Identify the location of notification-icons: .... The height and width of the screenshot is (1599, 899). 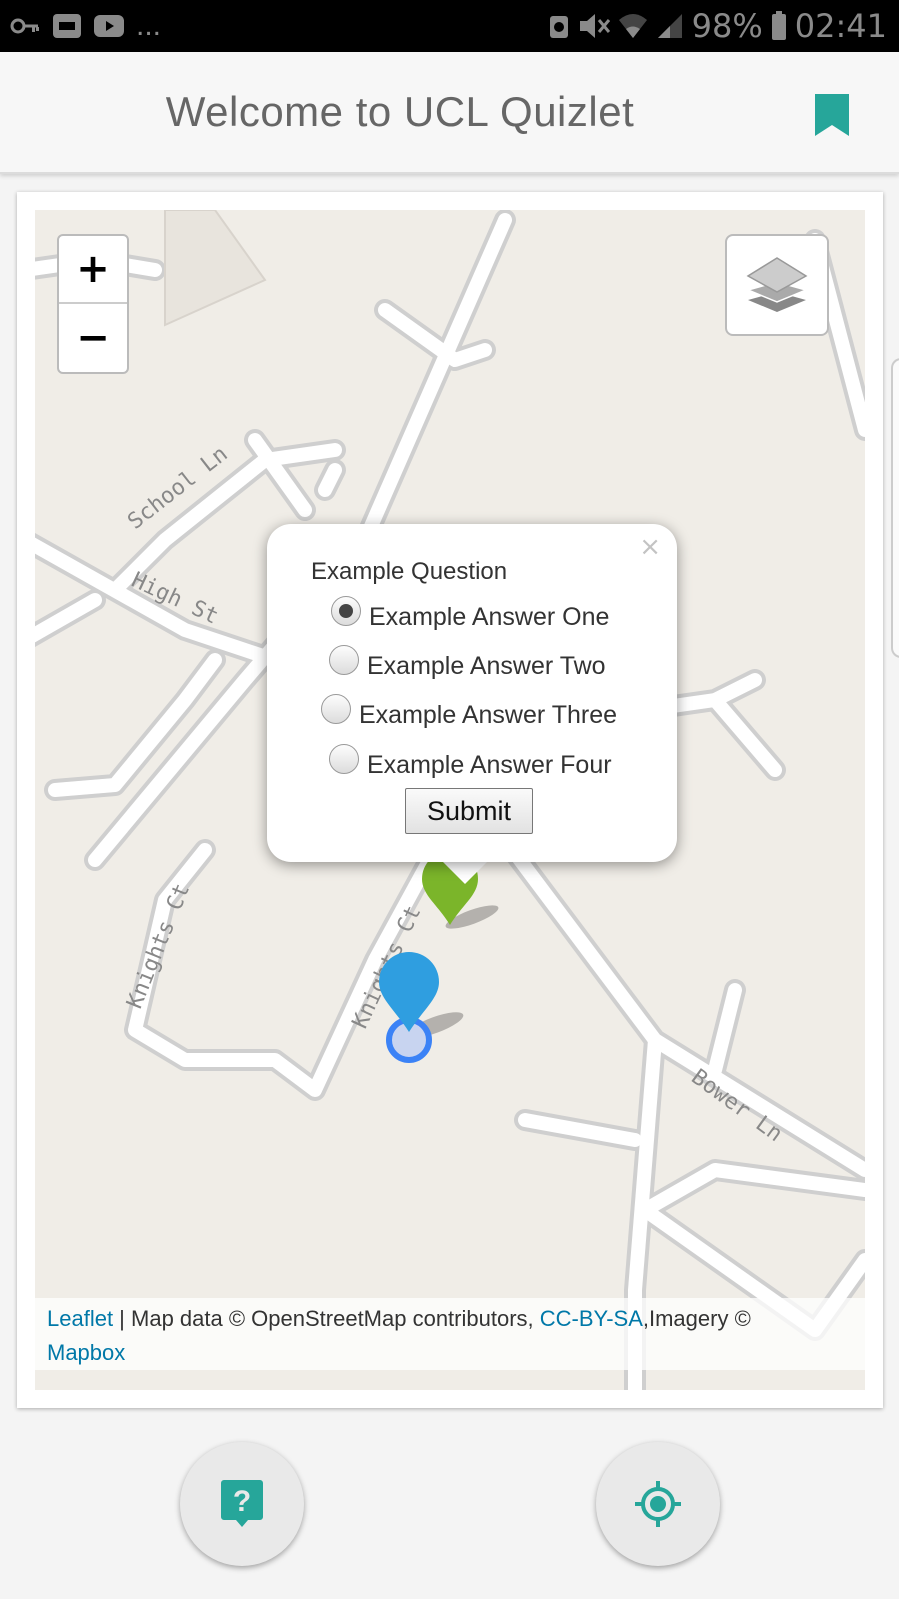
(86, 25).